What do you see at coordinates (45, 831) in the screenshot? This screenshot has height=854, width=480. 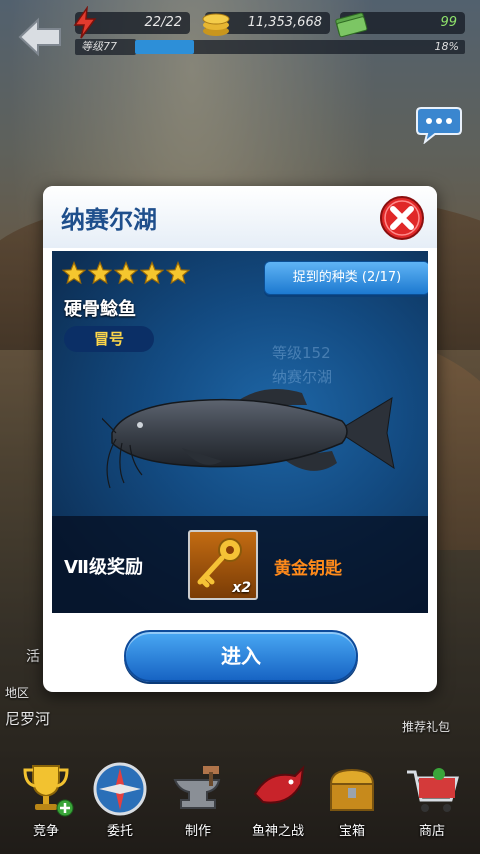 I see `nav-compete-label: 竞争` at bounding box center [45, 831].